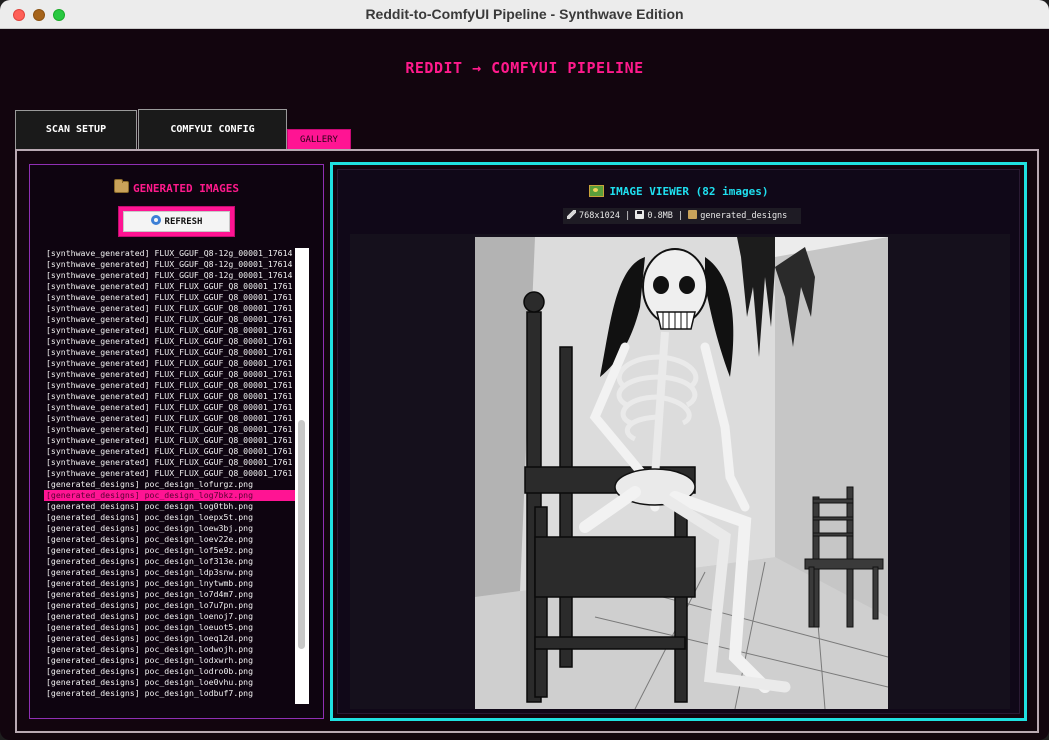 This screenshot has width=1049, height=740. What do you see at coordinates (319, 139) in the screenshot?
I see `tab-gallery: GALLERY` at bounding box center [319, 139].